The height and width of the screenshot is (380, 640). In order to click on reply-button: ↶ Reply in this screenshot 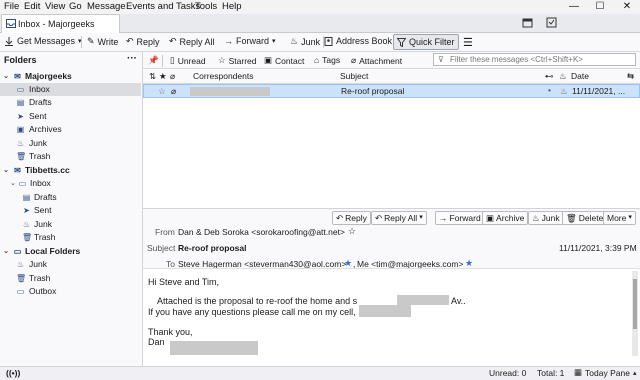, I will do `click(143, 41)`.